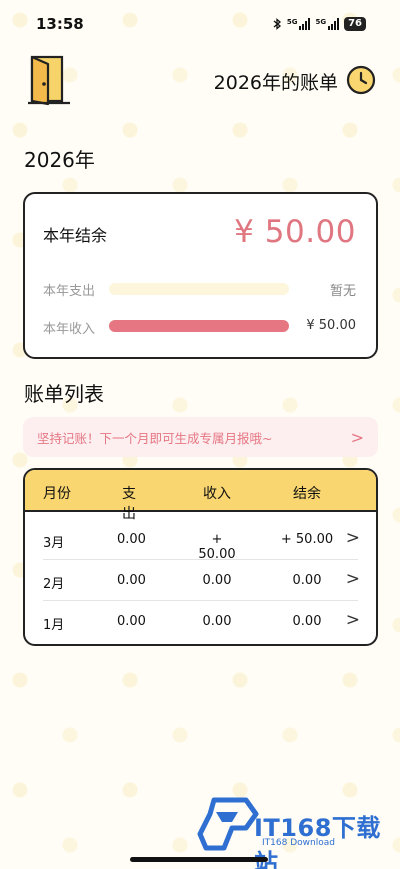 This screenshot has width=400, height=869. I want to click on expense-label: 本年支出, so click(69, 291).